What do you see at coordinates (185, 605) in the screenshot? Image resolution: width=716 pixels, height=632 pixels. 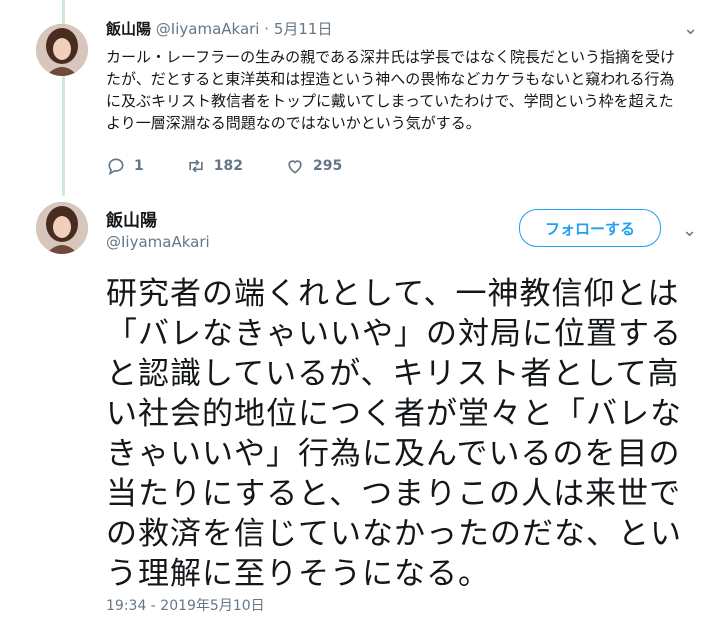 I see `tweet-timestamp: 19:34 - 2019年5月10日` at bounding box center [185, 605].